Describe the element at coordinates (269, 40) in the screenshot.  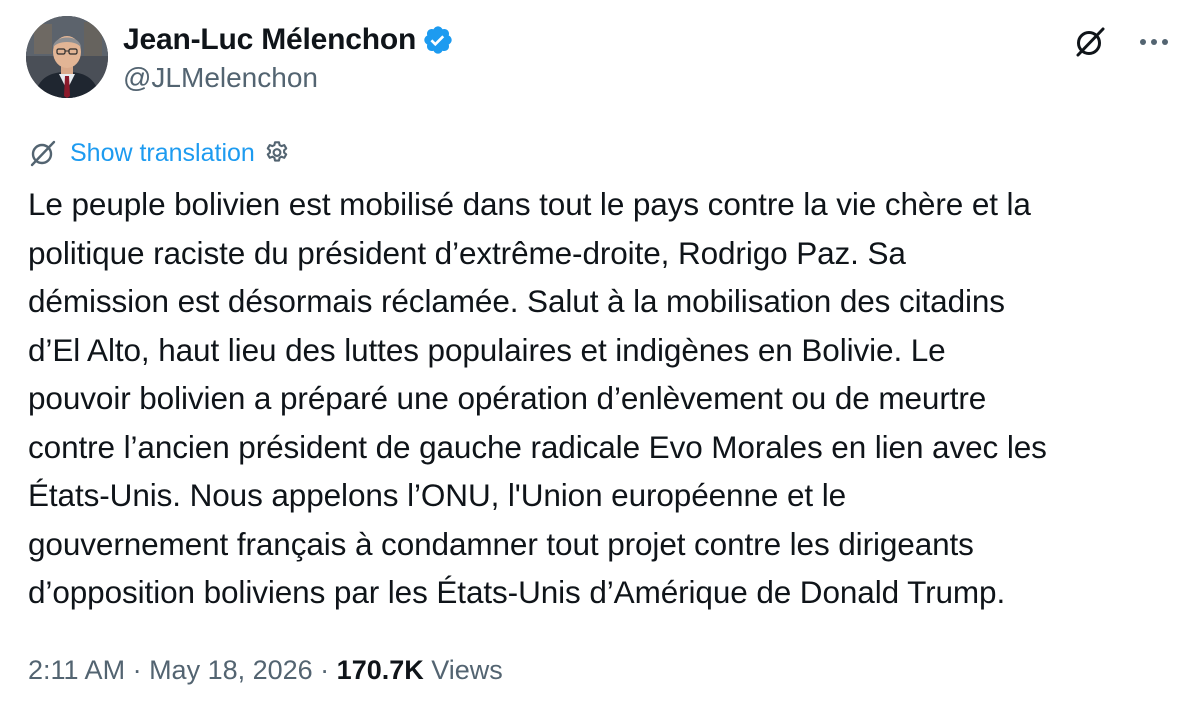
I see `author-display-name: Jean-Luc Mélenchon` at that location.